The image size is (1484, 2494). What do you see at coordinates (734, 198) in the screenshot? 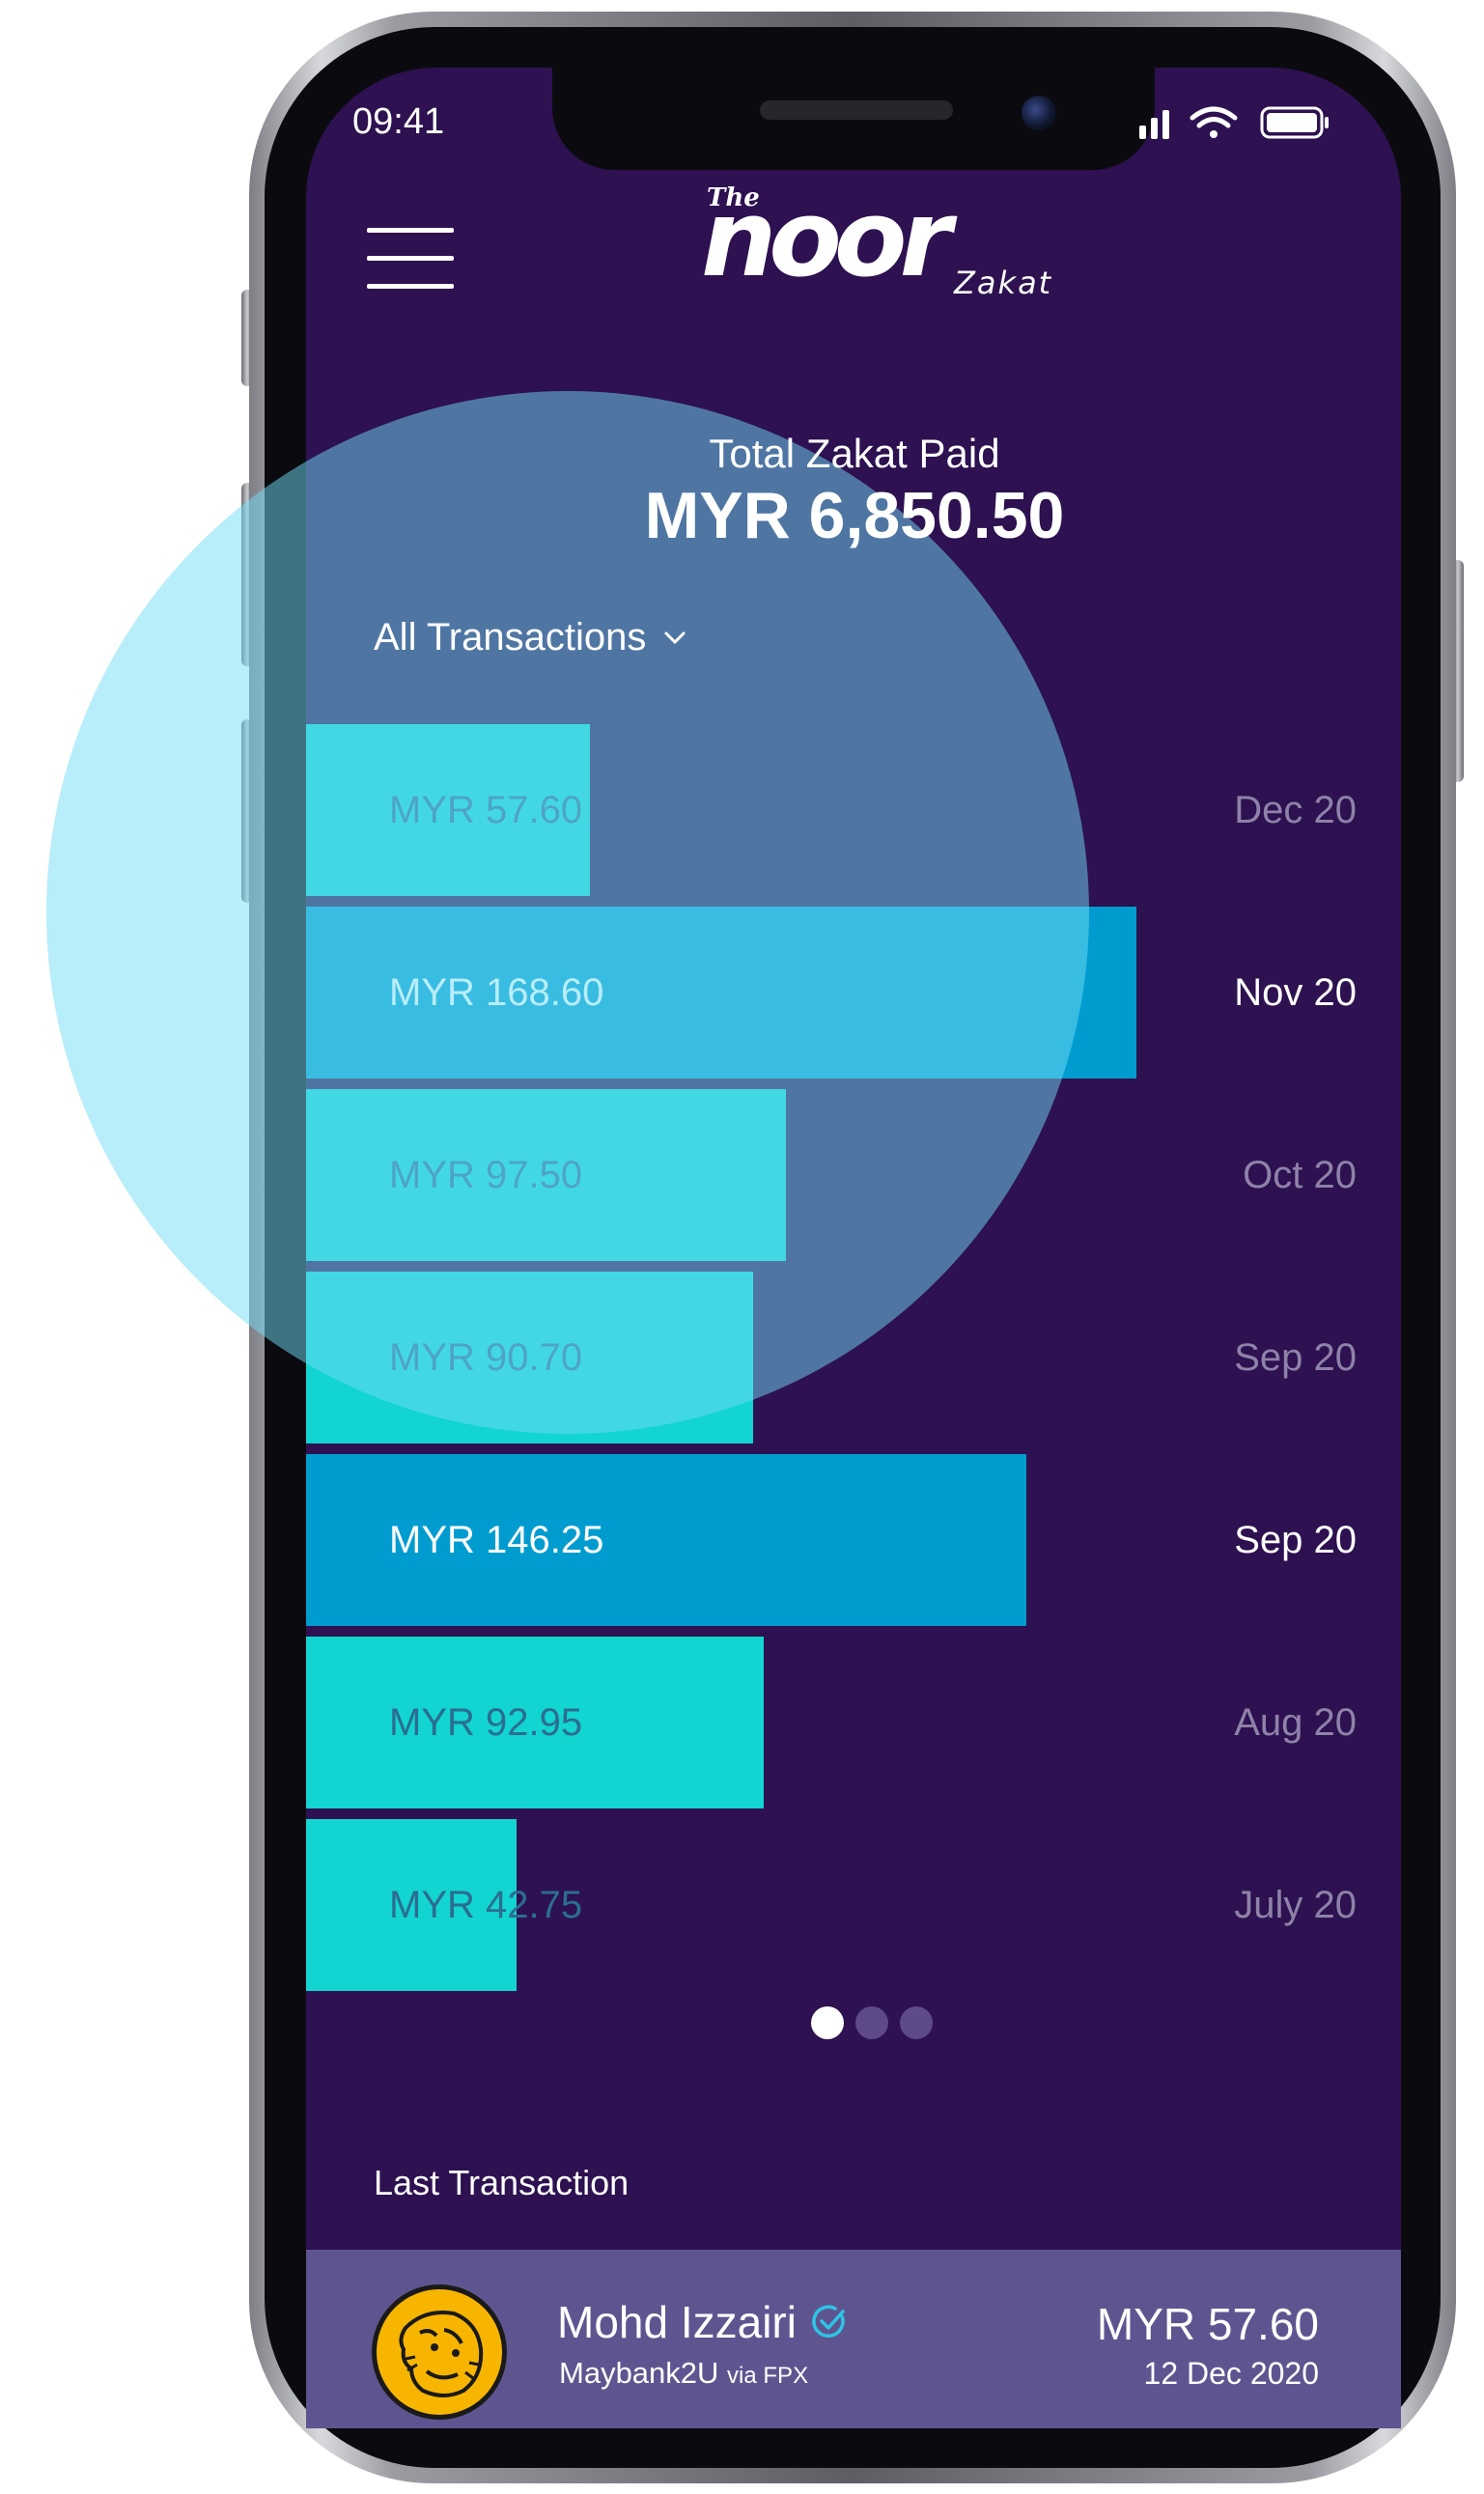
I see `logo-the-text: The` at bounding box center [734, 198].